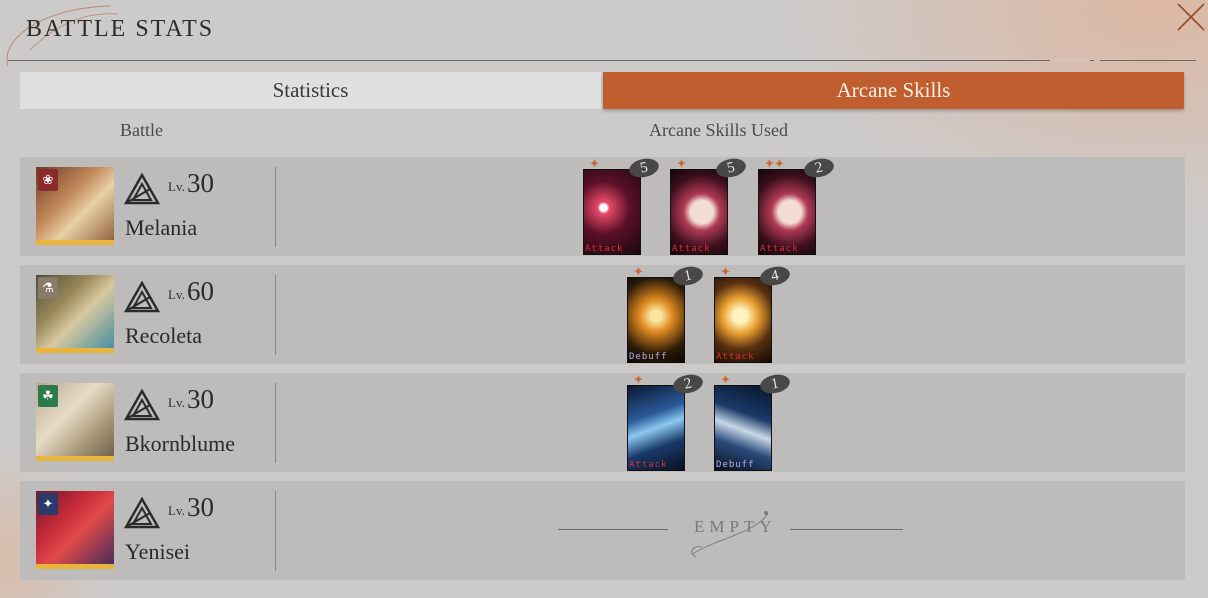 This screenshot has width=1208, height=598. I want to click on header-divider, so click(602, 60).